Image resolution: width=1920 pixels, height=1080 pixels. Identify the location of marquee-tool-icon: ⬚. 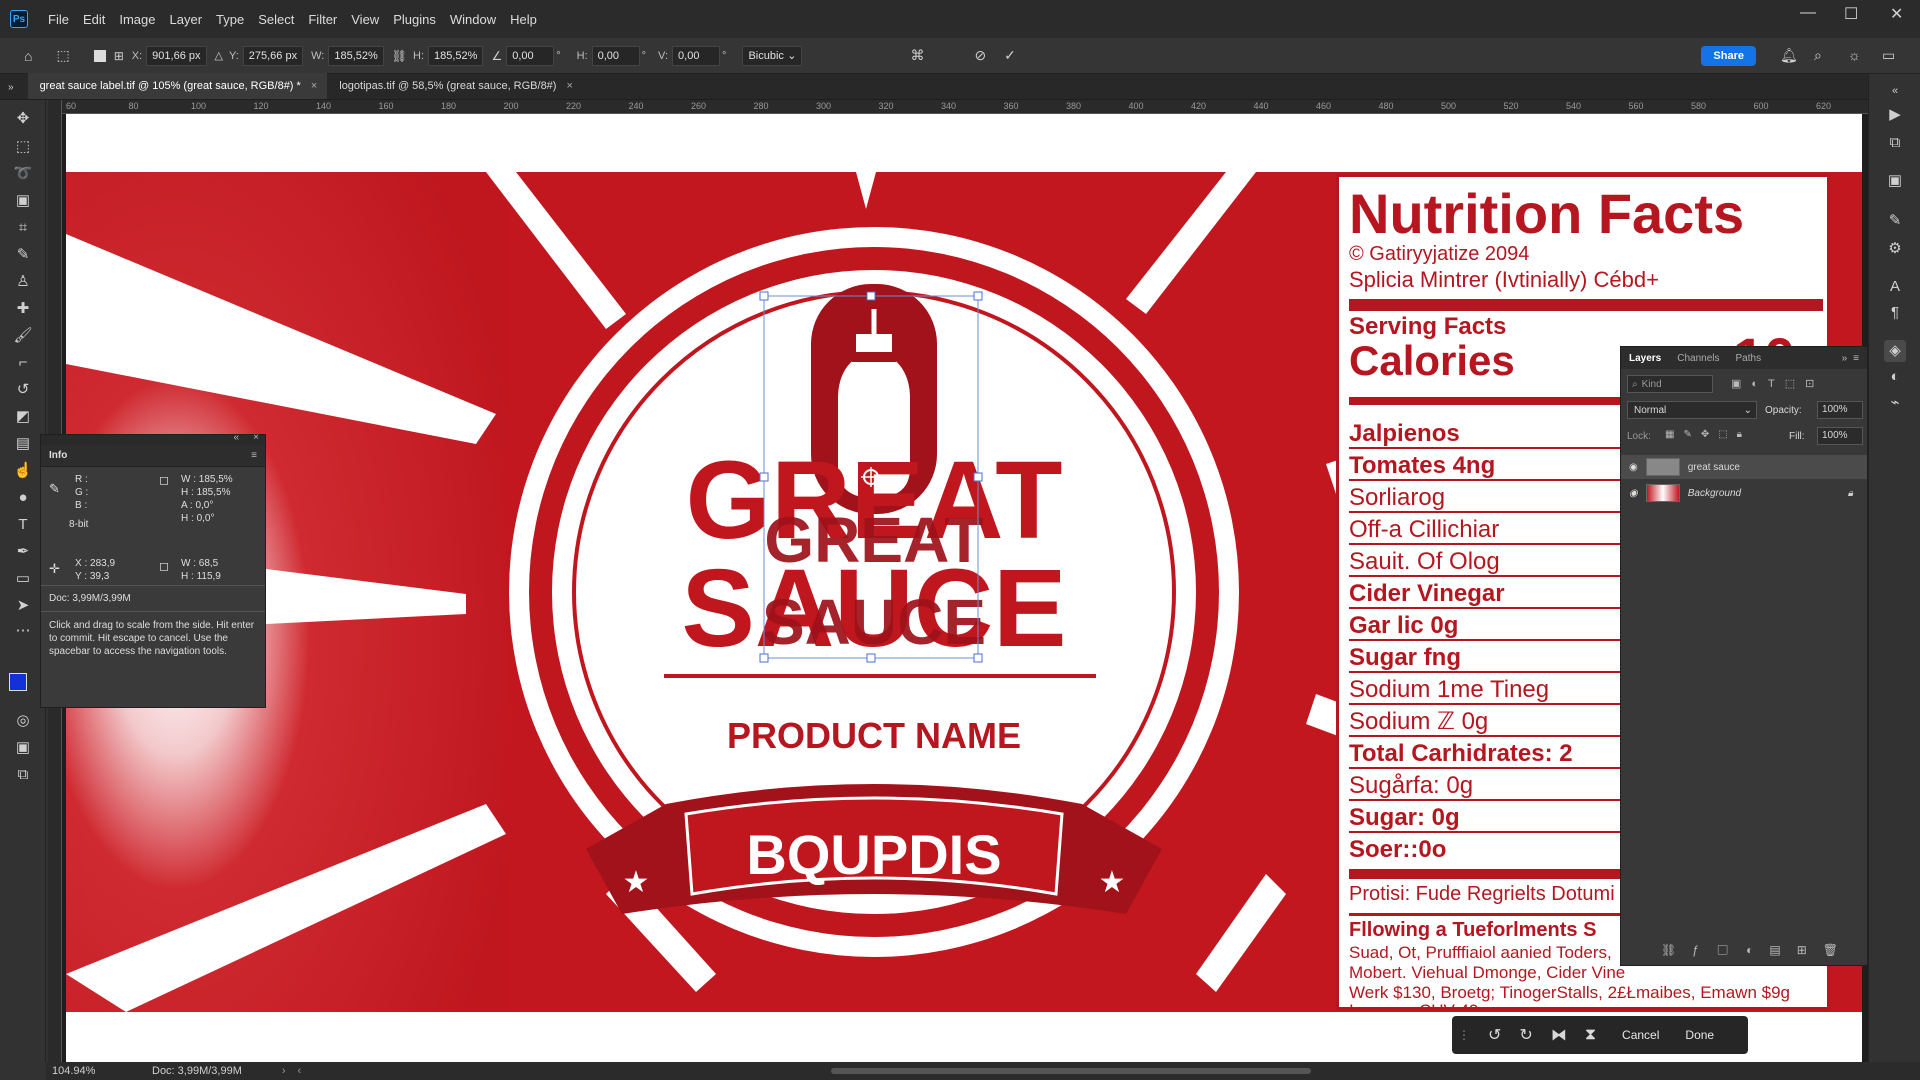
(23, 147).